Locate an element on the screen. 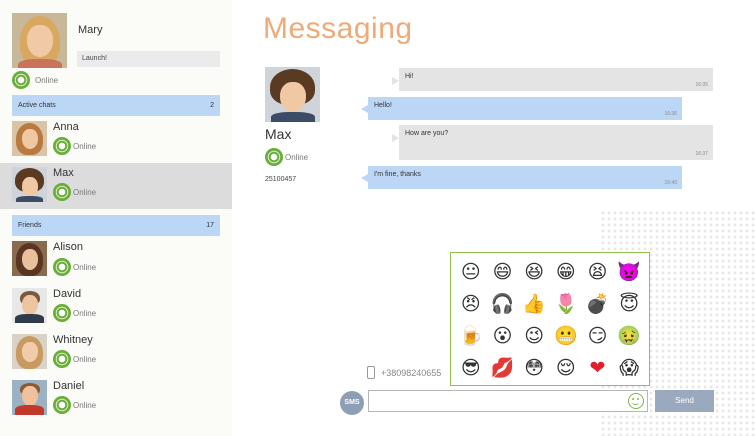 The height and width of the screenshot is (436, 755). message-time: 16:35 is located at coordinates (701, 85).